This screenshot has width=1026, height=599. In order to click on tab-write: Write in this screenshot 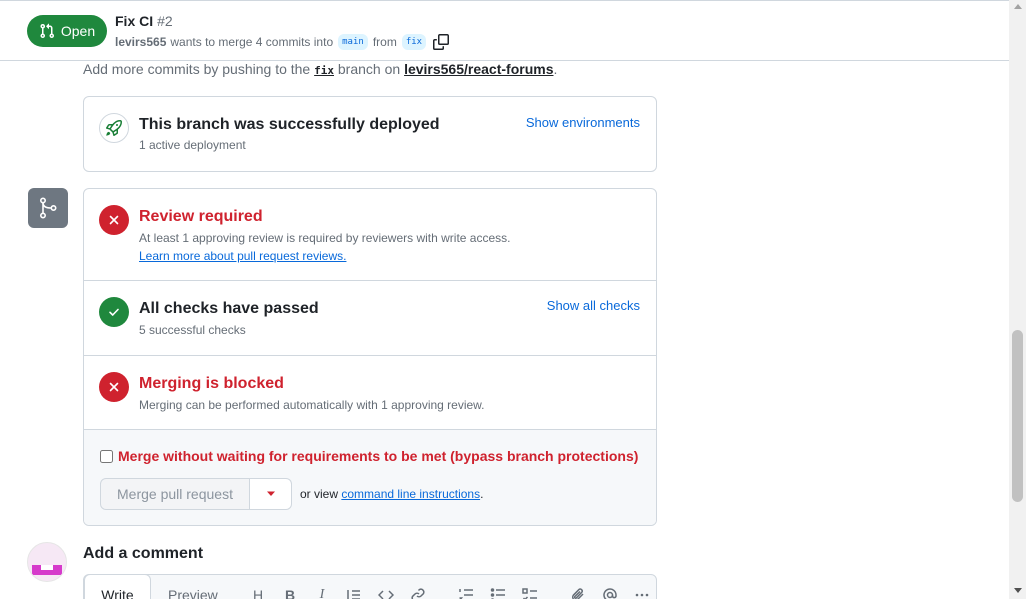, I will do `click(117, 586)`.